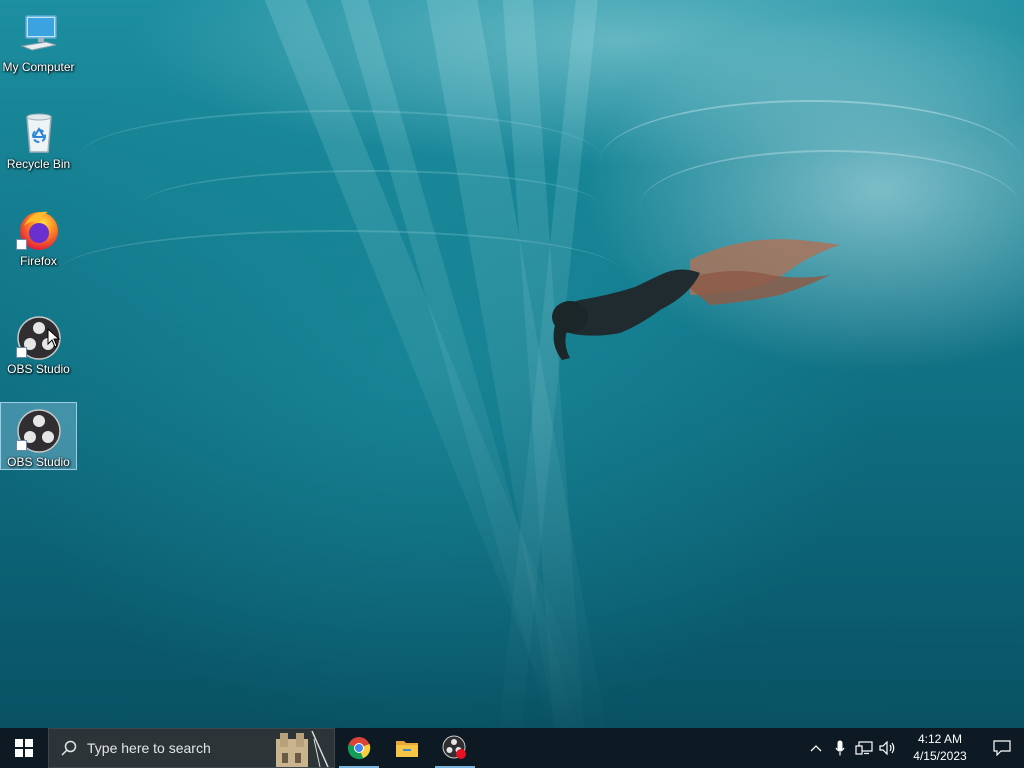 The height and width of the screenshot is (768, 1024). Describe the element at coordinates (38, 261) in the screenshot. I see `desktop-icon-label: Firefox` at that location.